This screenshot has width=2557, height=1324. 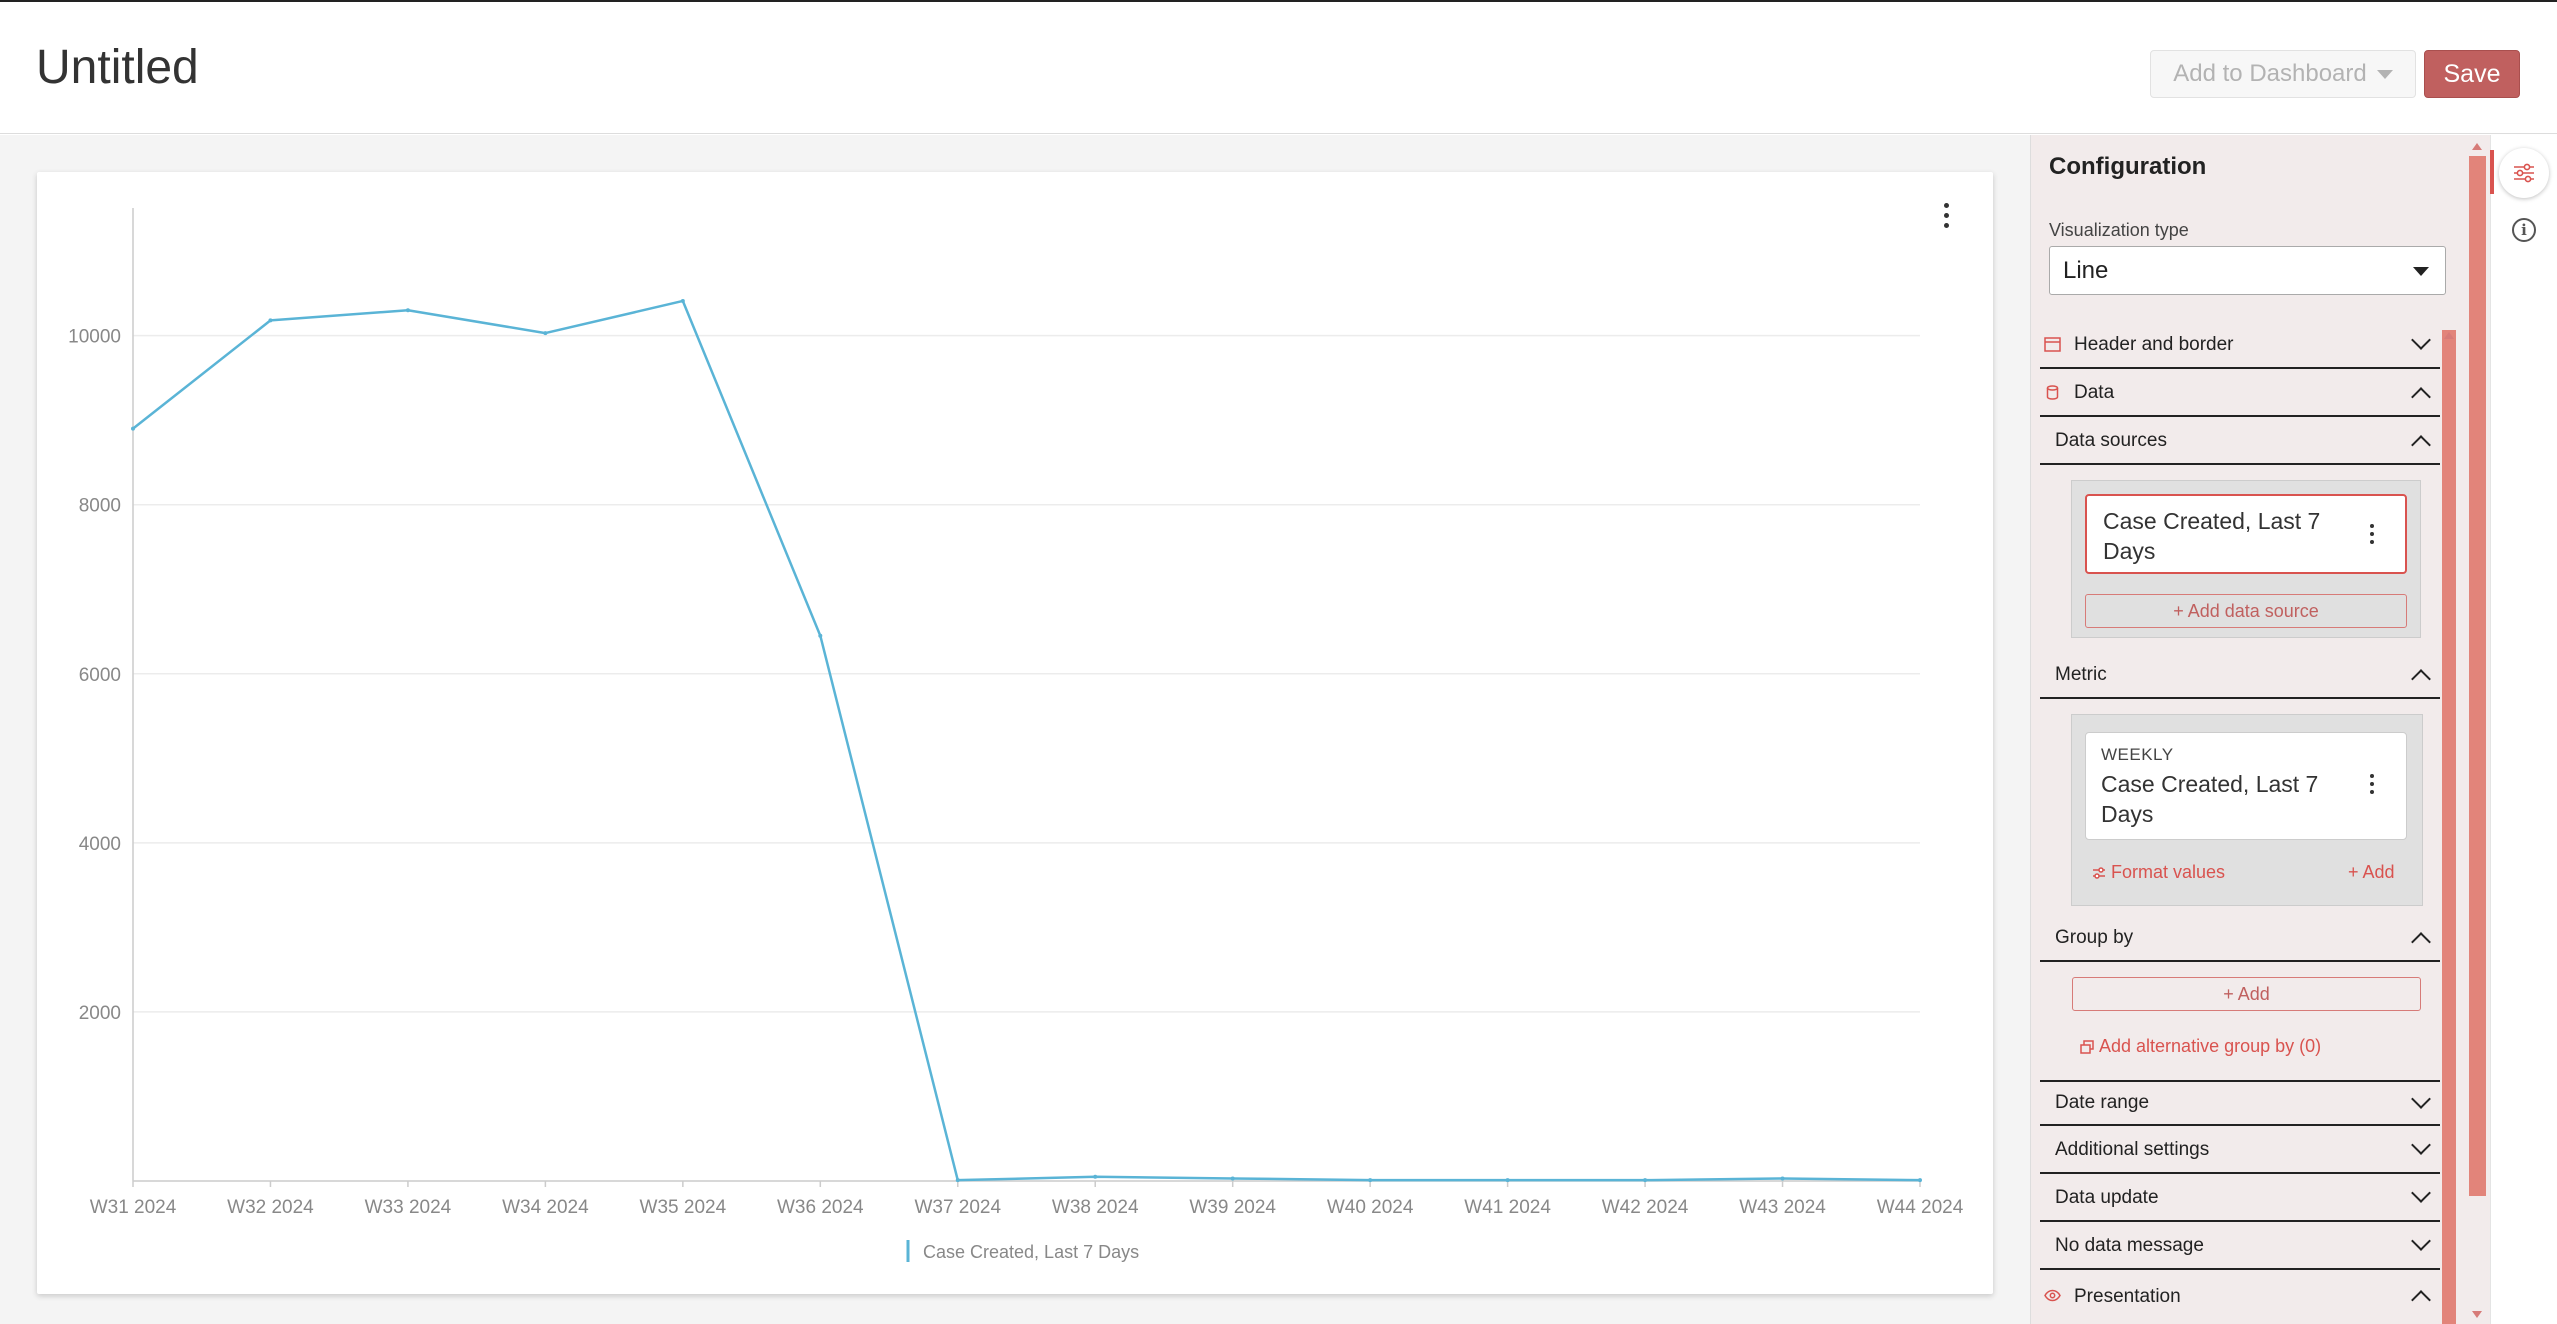 What do you see at coordinates (2240, 1103) in the screenshot?
I see `section-date-range: Date range` at bounding box center [2240, 1103].